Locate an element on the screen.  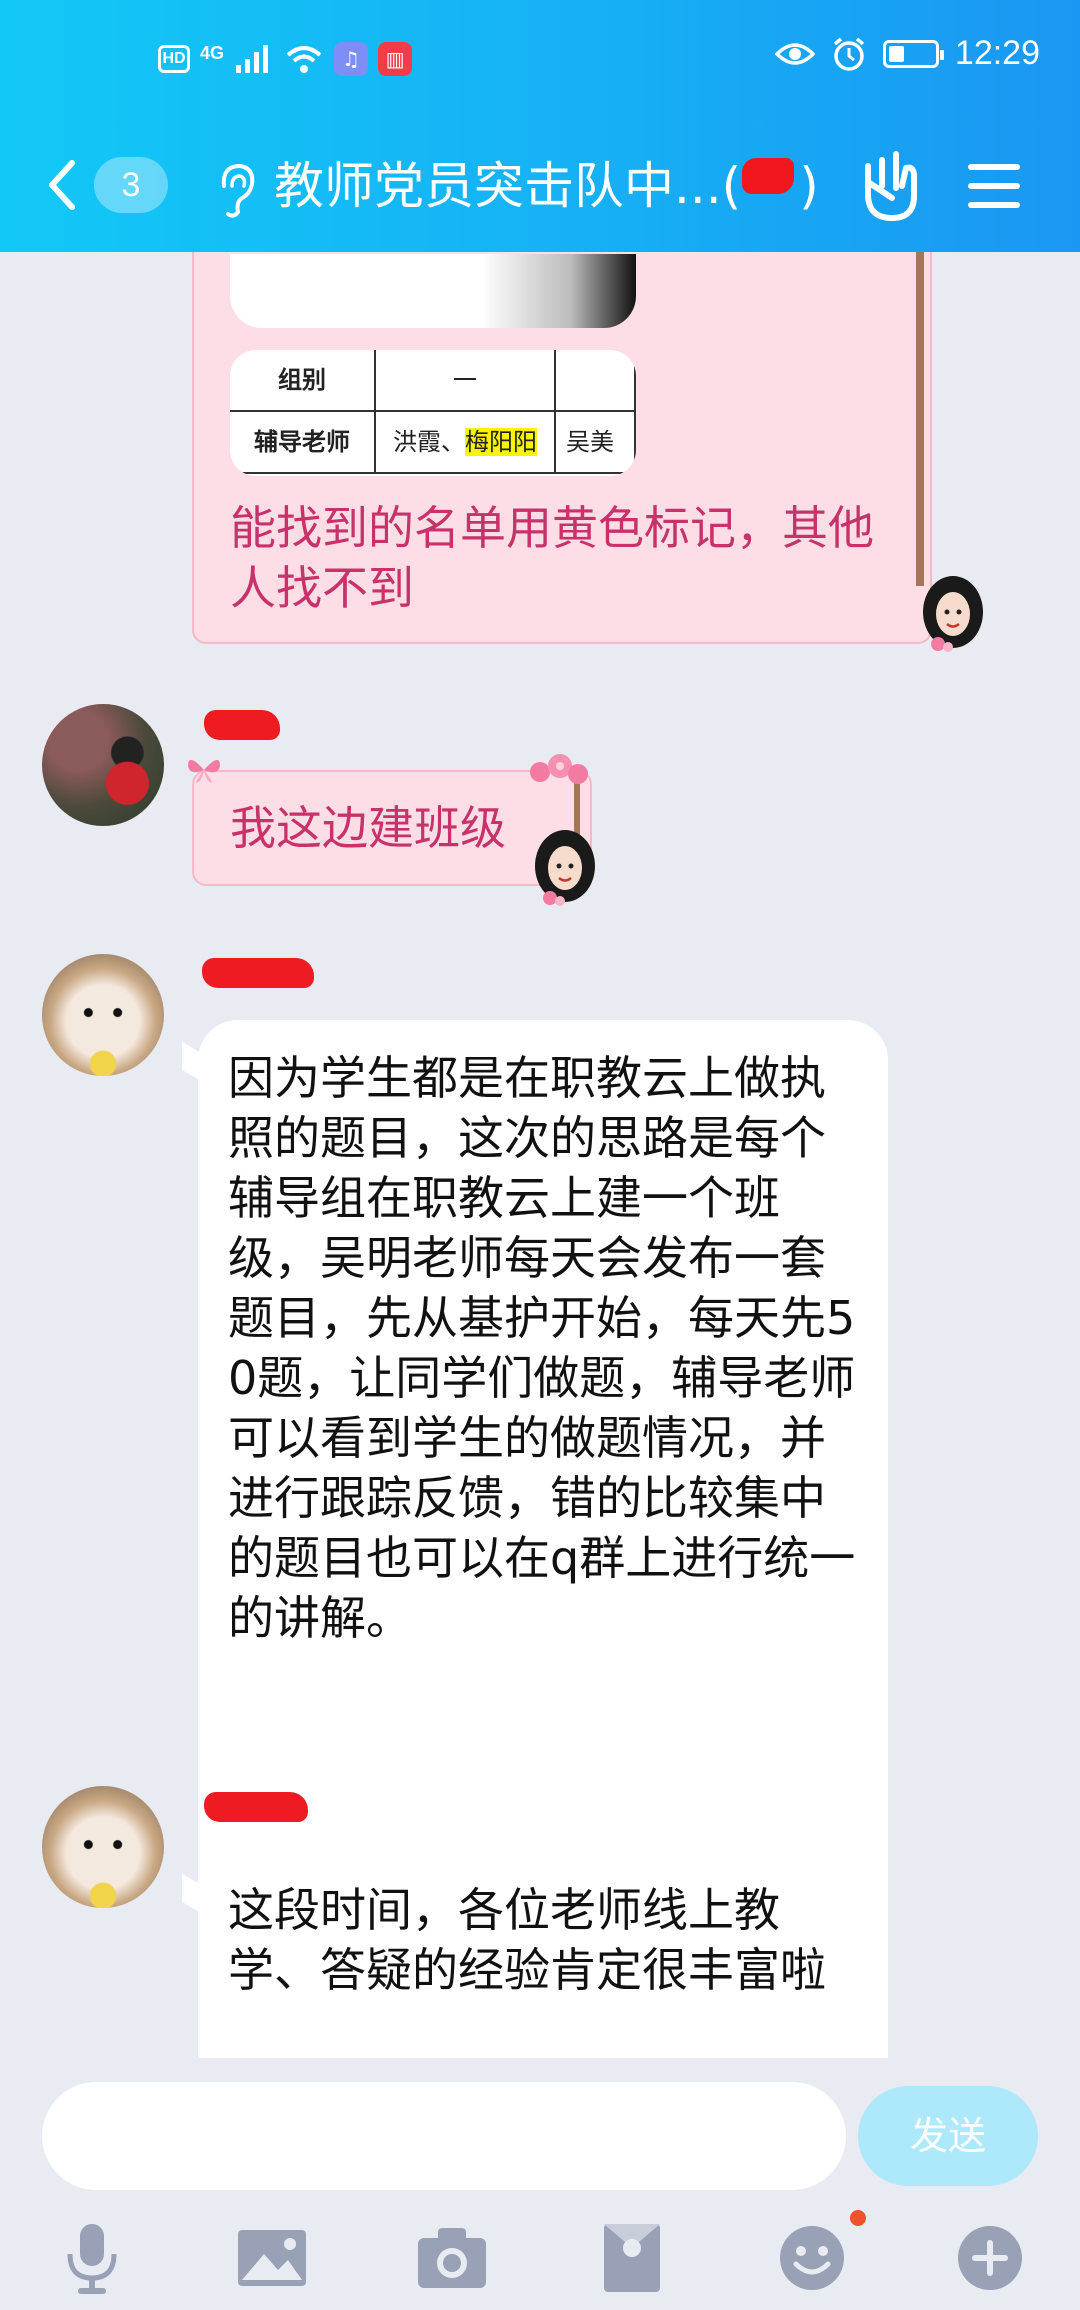
music-app-icon: ♫ is located at coordinates (351, 59).